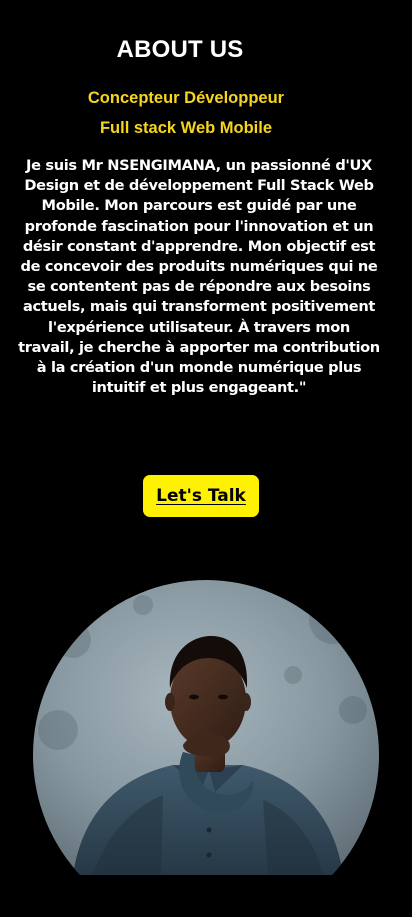  What do you see at coordinates (186, 98) in the screenshot?
I see `role-line-1: Concepteur Développeur` at bounding box center [186, 98].